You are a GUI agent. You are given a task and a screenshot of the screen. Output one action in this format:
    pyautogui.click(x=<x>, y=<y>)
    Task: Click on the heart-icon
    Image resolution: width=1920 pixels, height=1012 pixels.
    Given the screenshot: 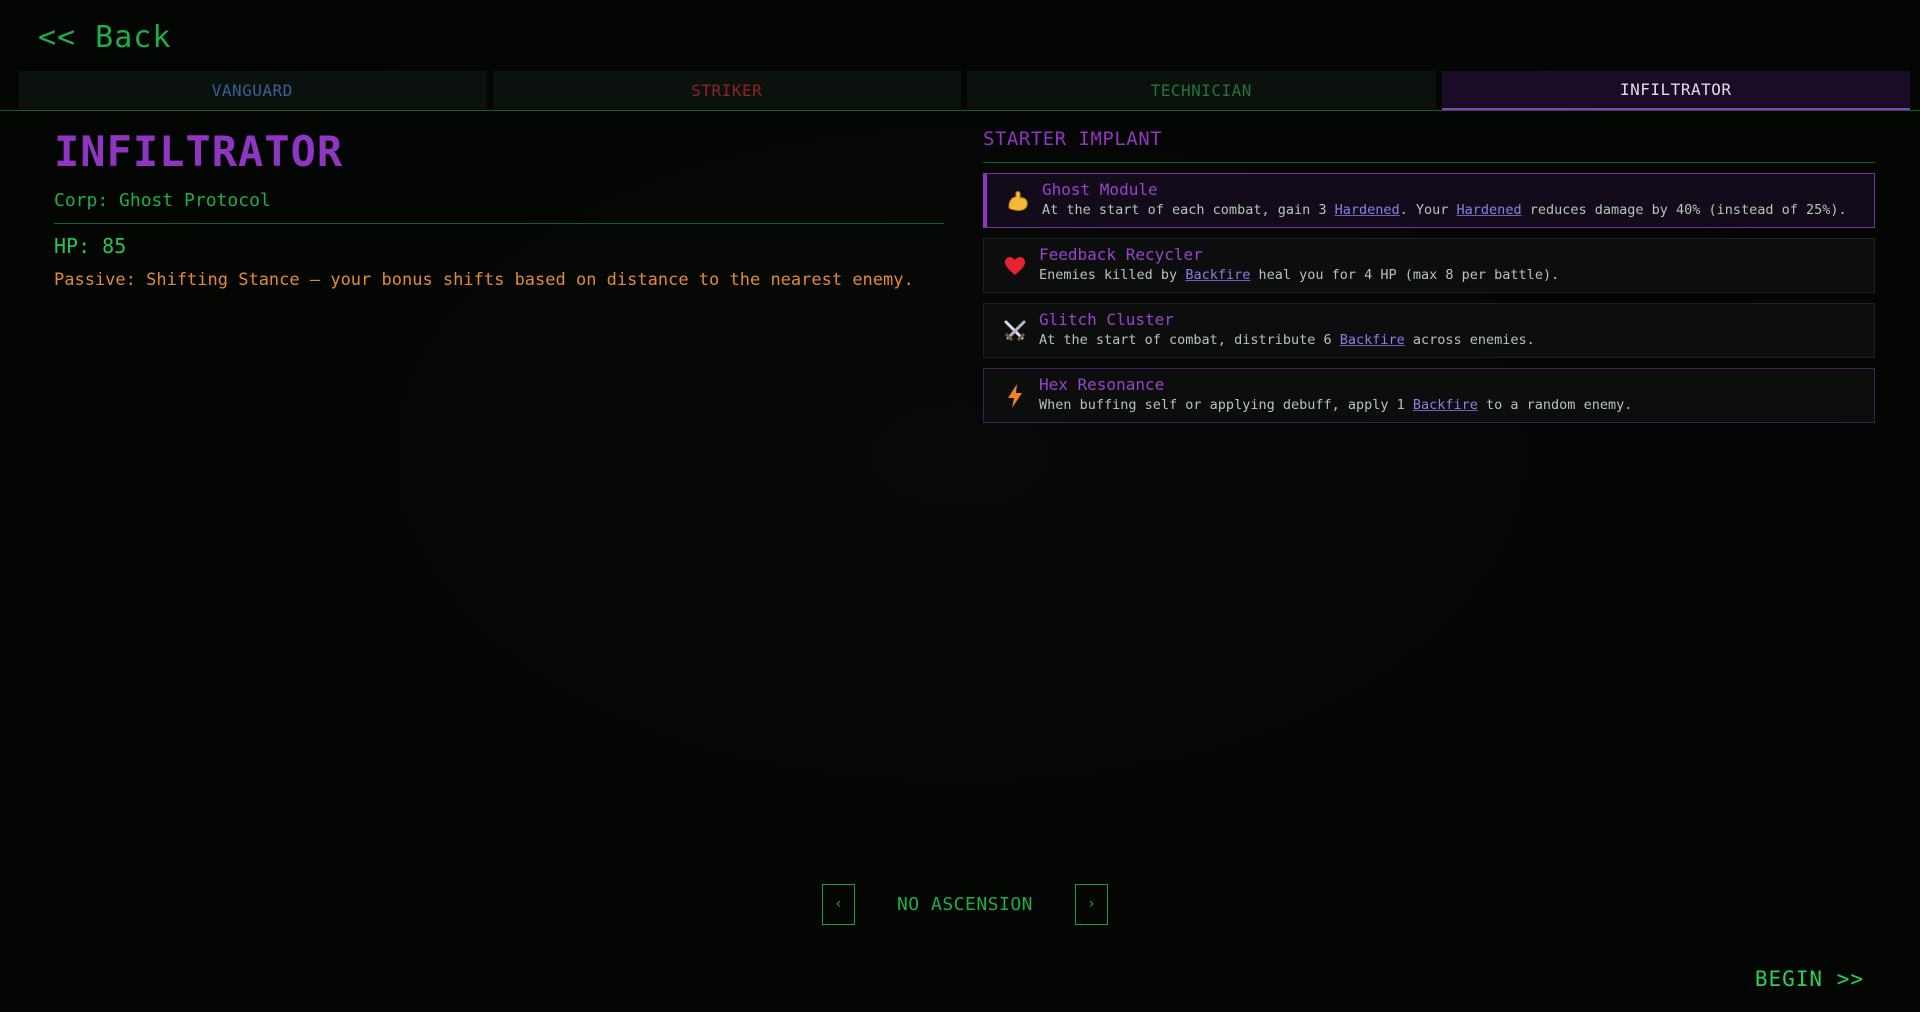 What is the action you would take?
    pyautogui.click(x=1015, y=266)
    